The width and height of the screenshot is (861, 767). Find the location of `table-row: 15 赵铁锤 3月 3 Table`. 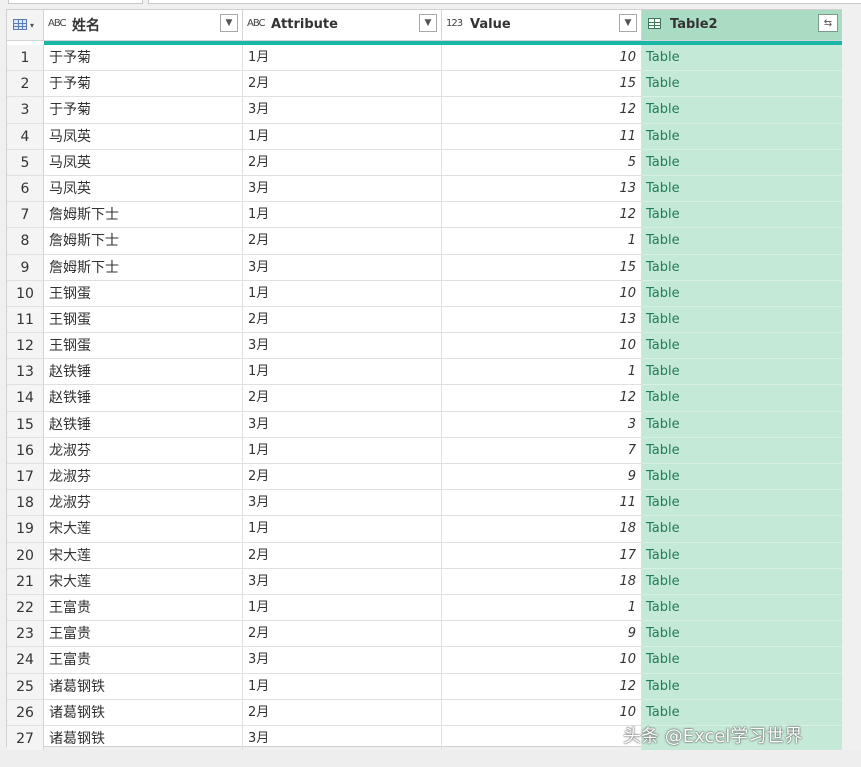

table-row: 15 赵铁锤 3月 3 Table is located at coordinates (425, 424).